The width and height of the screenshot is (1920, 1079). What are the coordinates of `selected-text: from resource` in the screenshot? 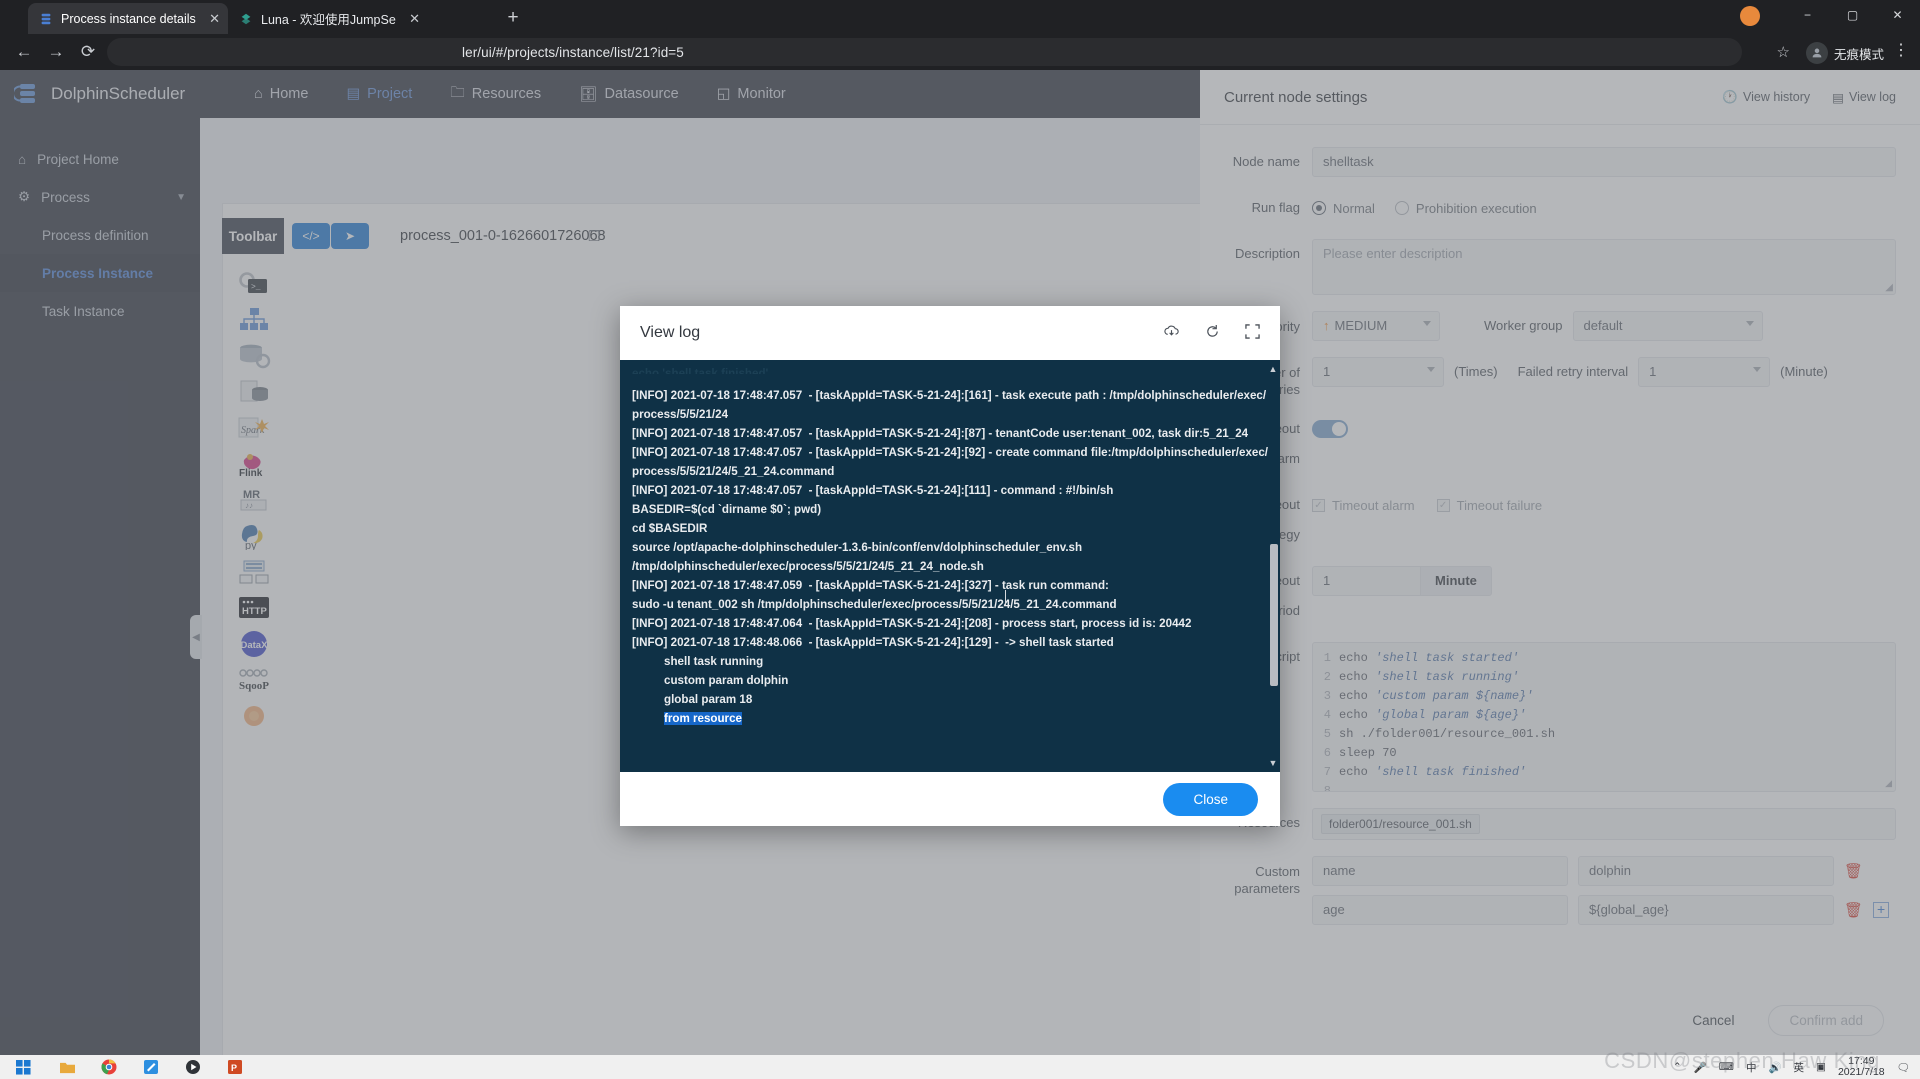 It's located at (703, 718).